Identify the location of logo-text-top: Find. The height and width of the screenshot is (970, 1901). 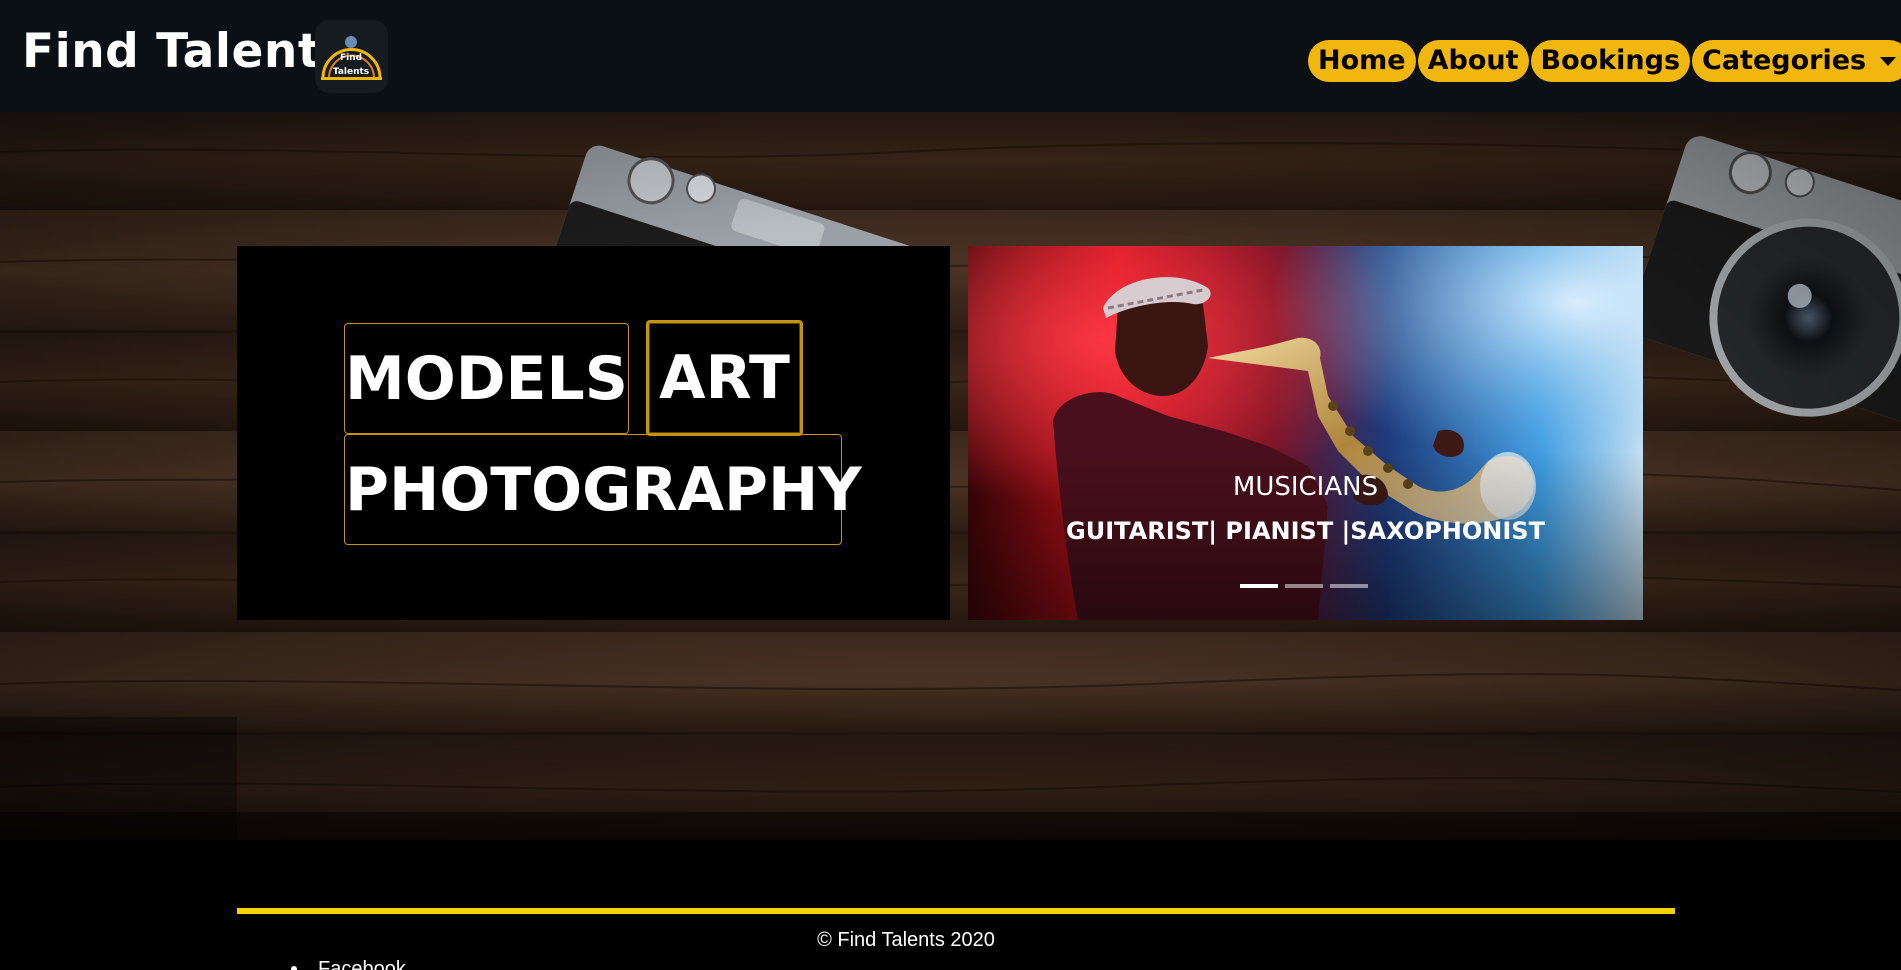
(351, 58).